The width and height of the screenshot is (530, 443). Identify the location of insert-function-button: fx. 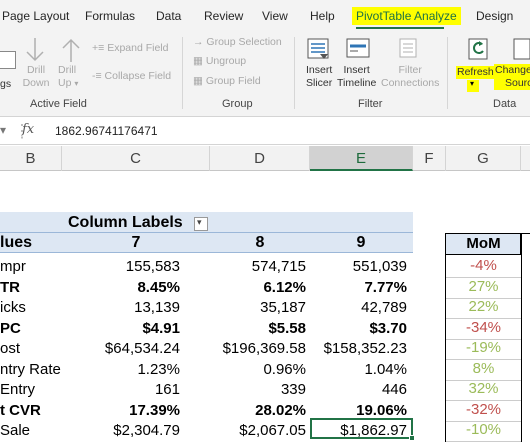
(28, 129).